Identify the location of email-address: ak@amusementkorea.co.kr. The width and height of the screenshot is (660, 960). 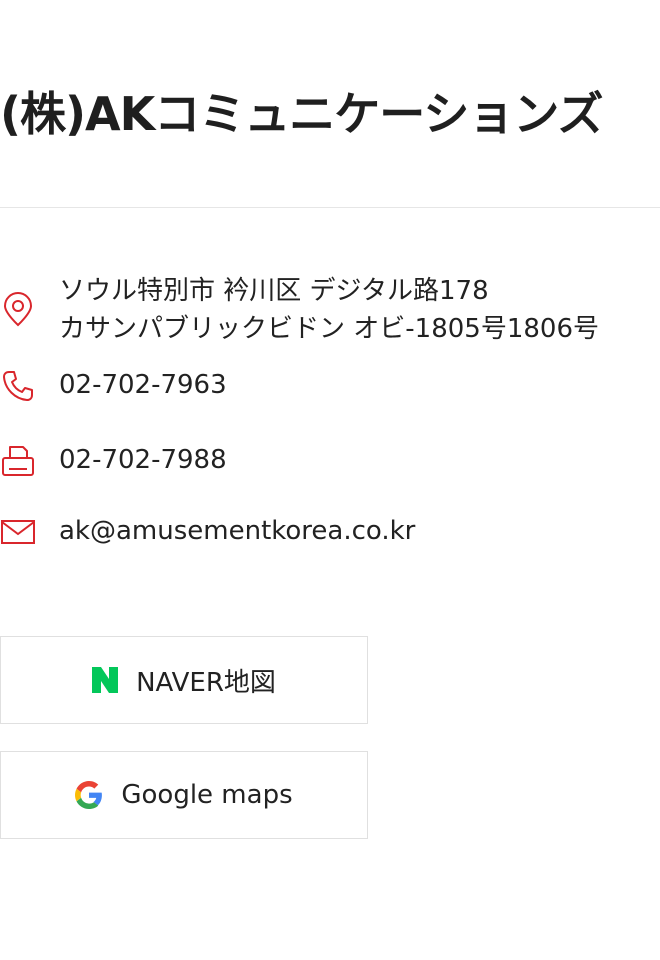
(237, 531).